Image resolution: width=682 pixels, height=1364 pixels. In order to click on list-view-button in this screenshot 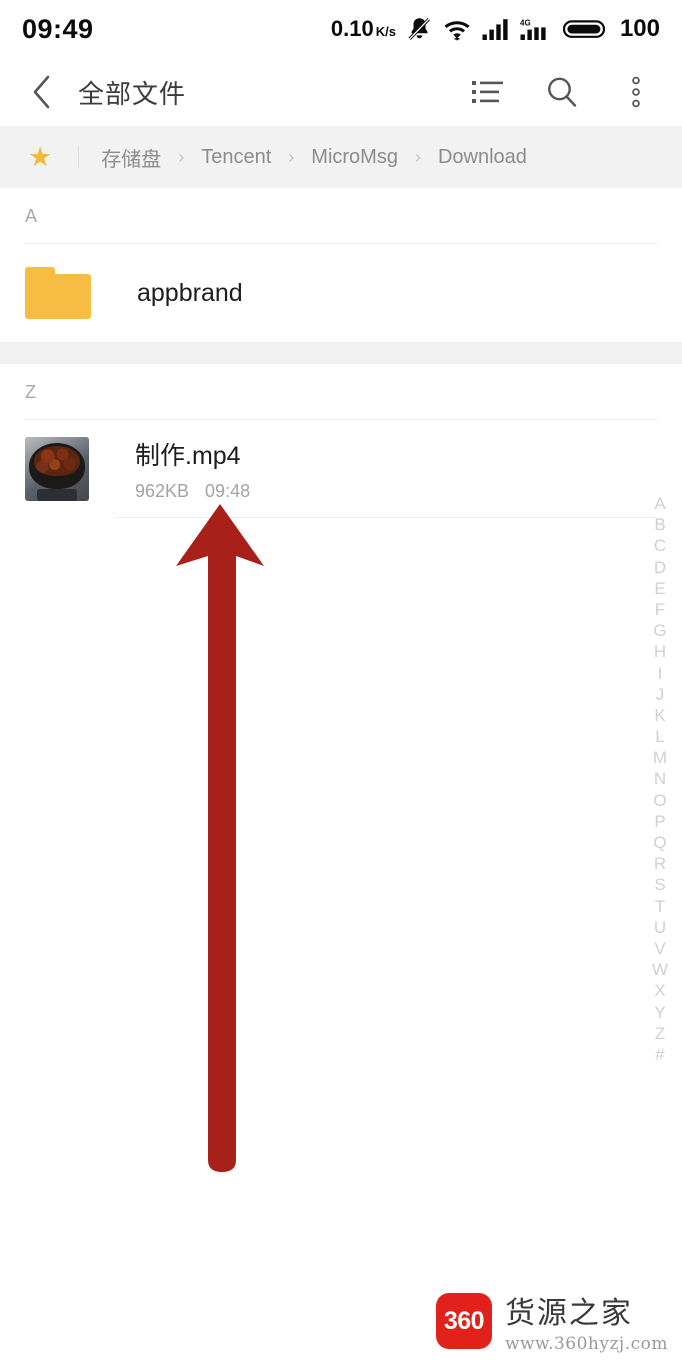, I will do `click(488, 92)`.